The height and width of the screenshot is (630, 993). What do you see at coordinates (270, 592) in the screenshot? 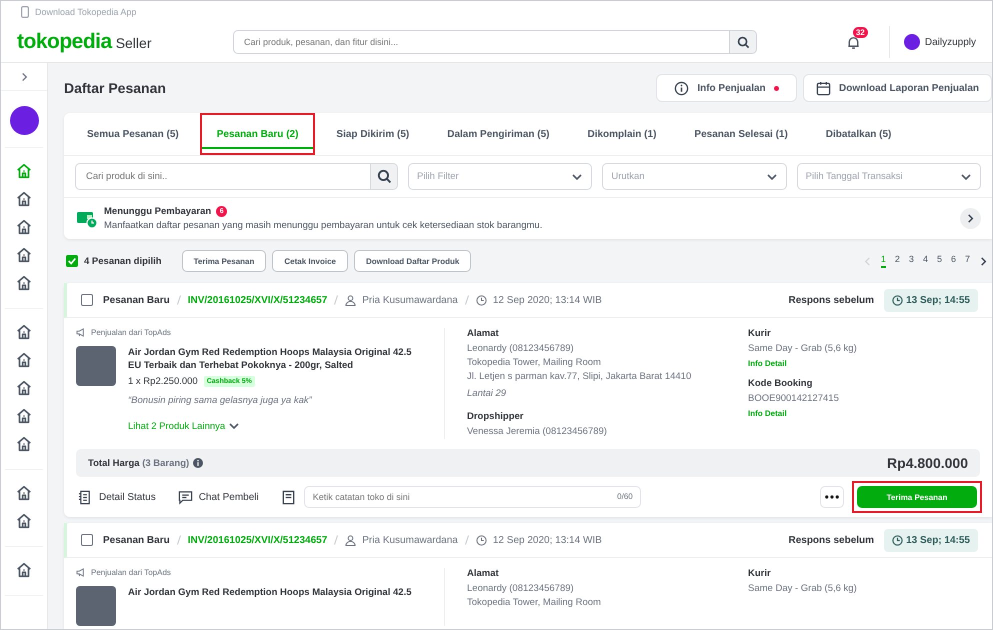
I see `product-name: Air Jordan Gym Red Redemption Hoops Malaysia Original 42.5` at bounding box center [270, 592].